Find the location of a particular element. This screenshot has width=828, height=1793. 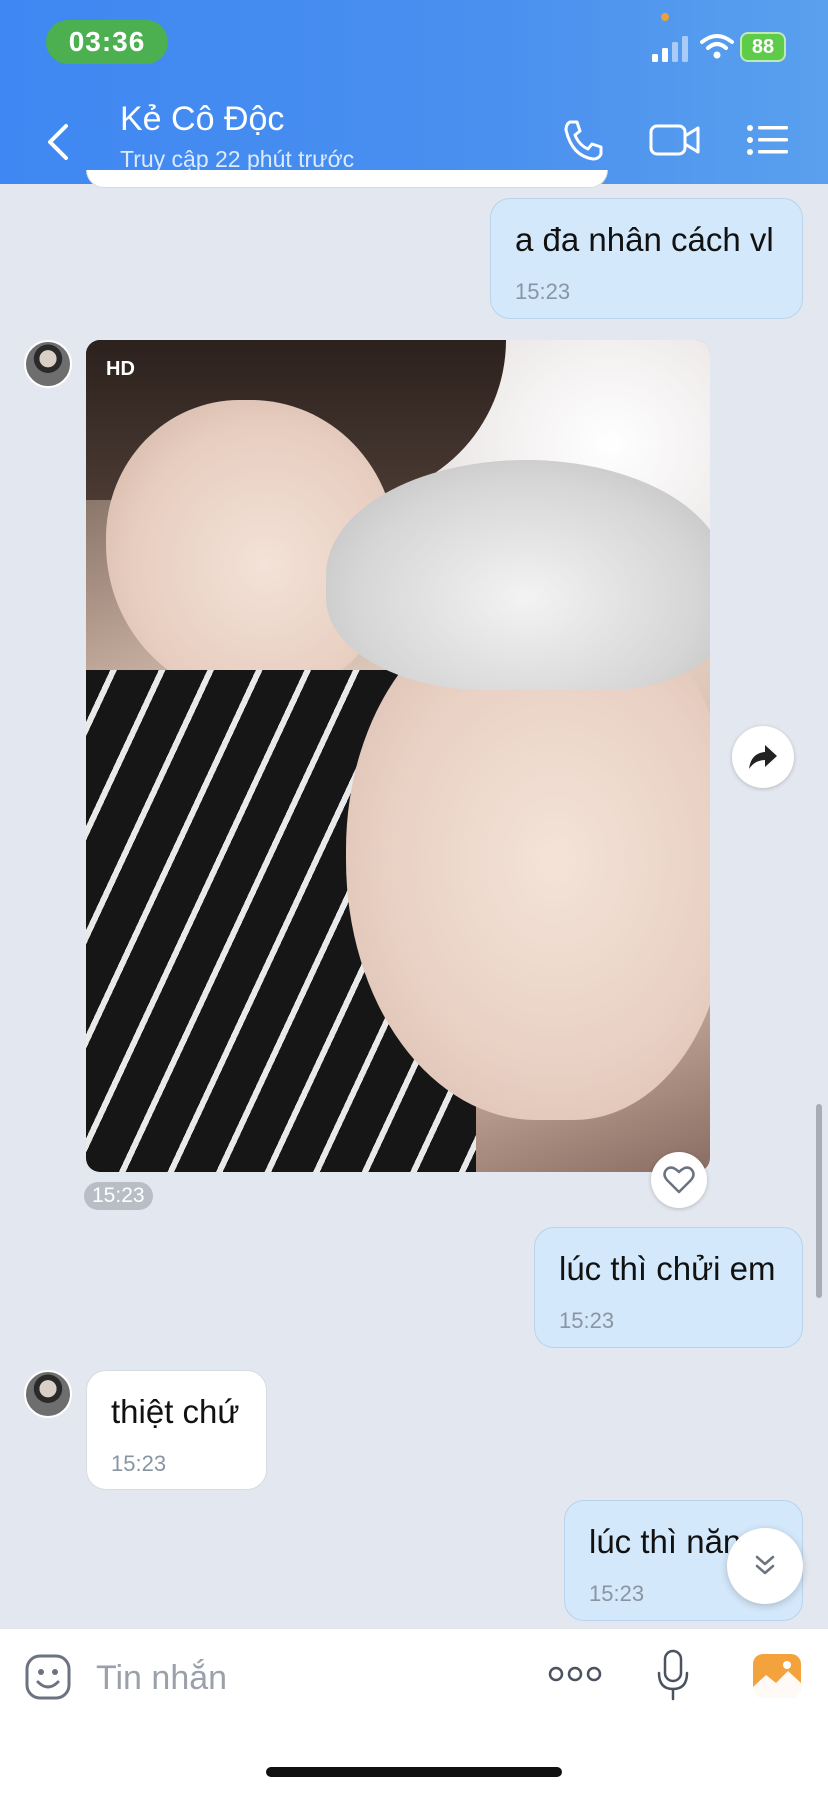

previous-message-bubble is located at coordinates (347, 179).